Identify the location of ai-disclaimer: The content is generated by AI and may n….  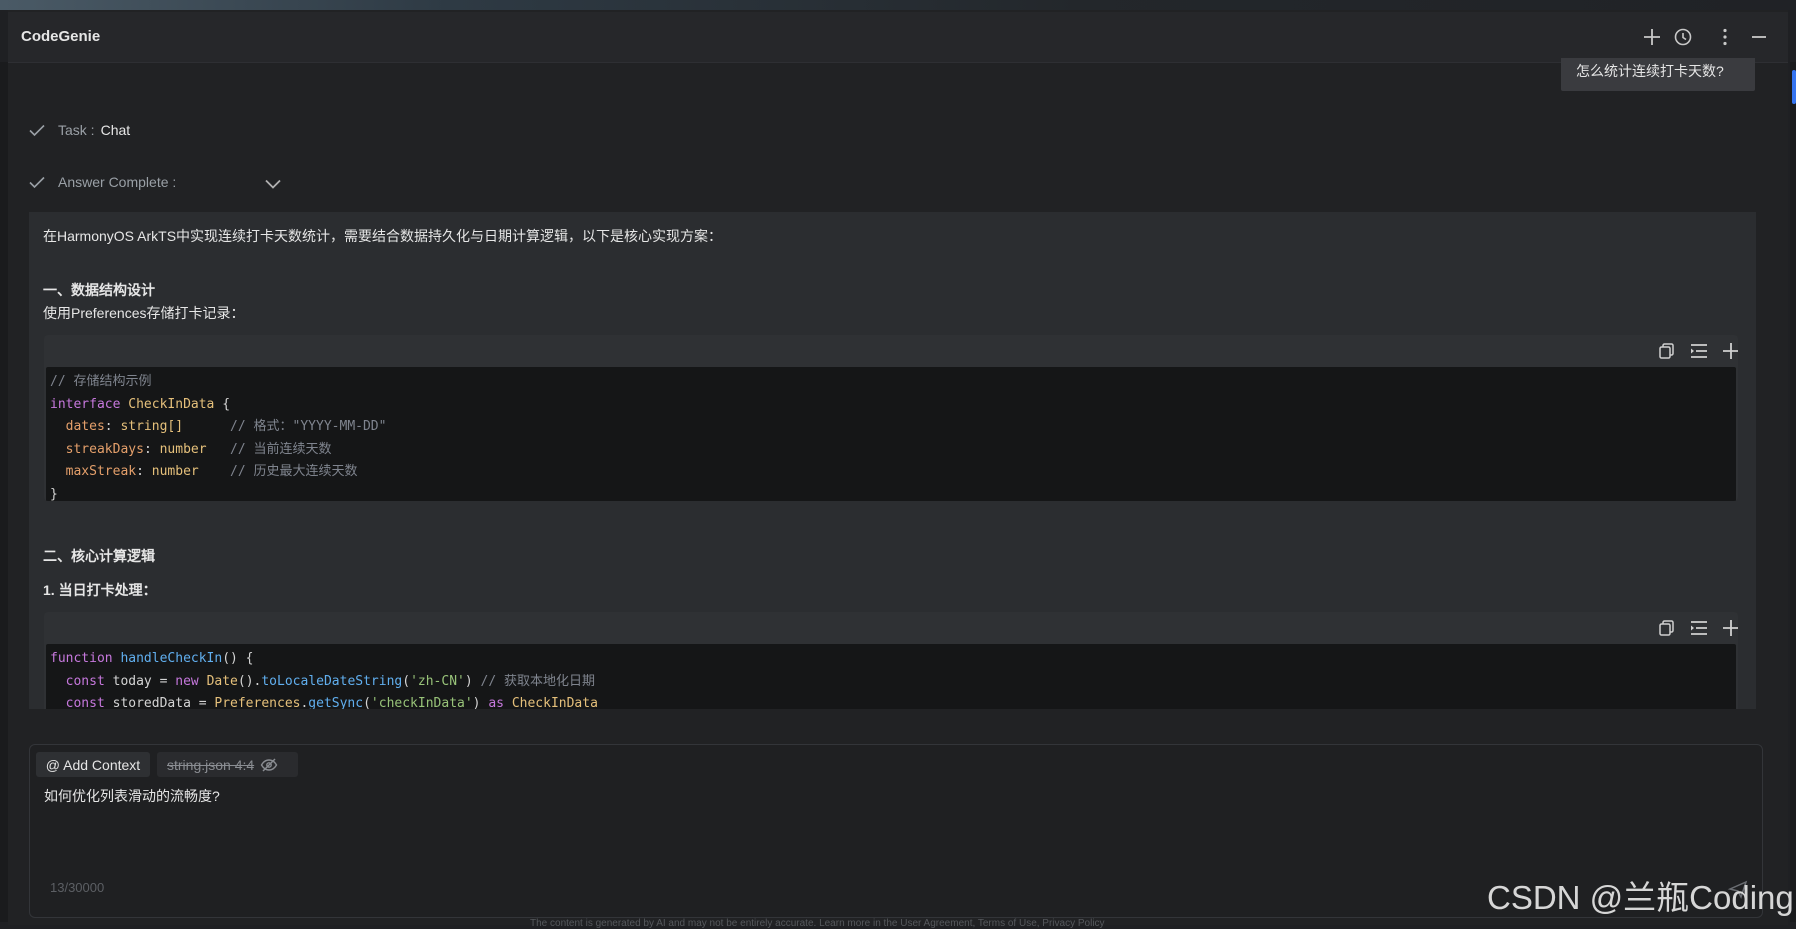
(817, 923).